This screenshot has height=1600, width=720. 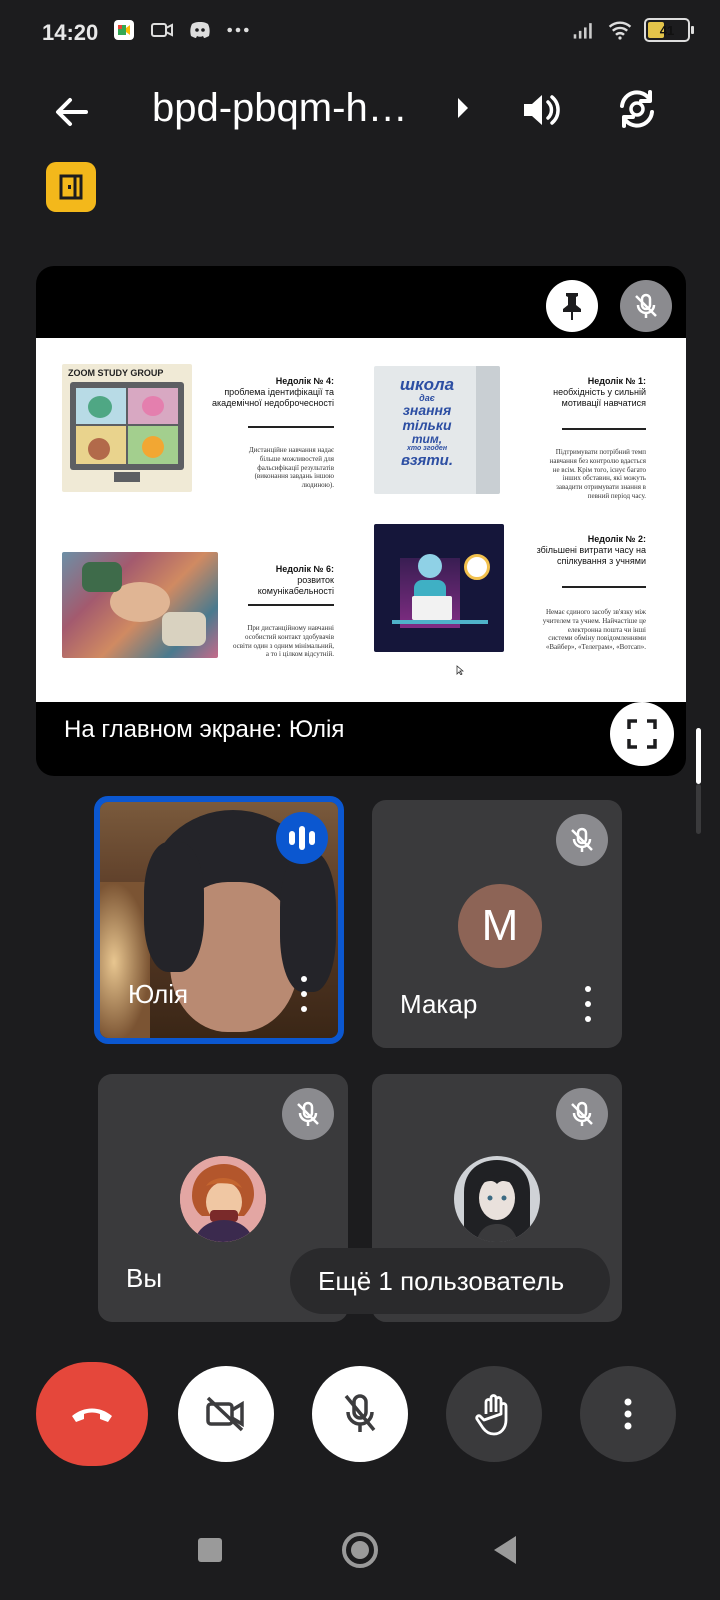 I want to click on battery-level: 41, so click(x=667, y=30).